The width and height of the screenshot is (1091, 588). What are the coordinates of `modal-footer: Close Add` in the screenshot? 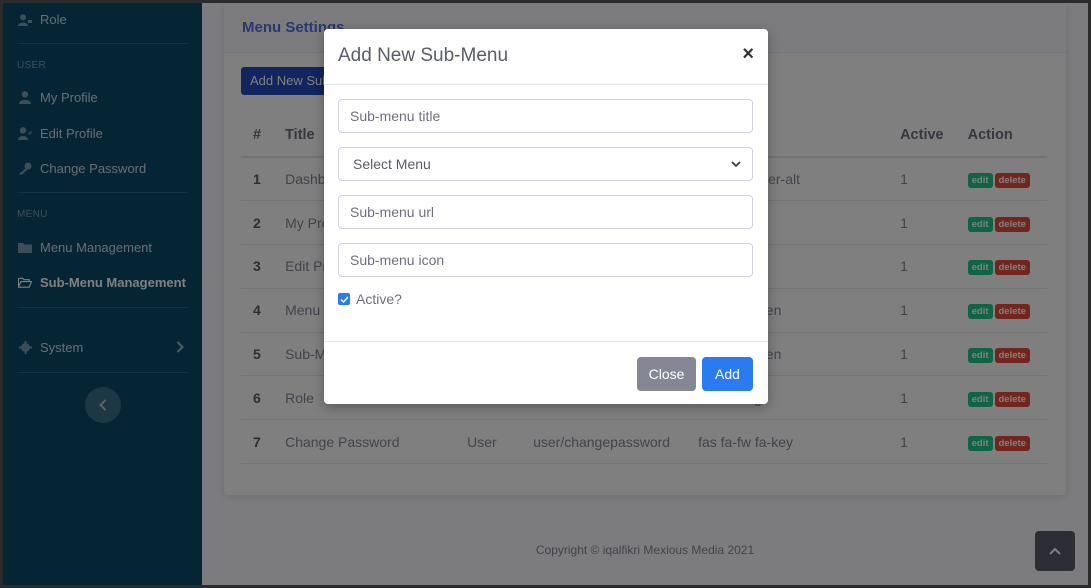 It's located at (546, 372).